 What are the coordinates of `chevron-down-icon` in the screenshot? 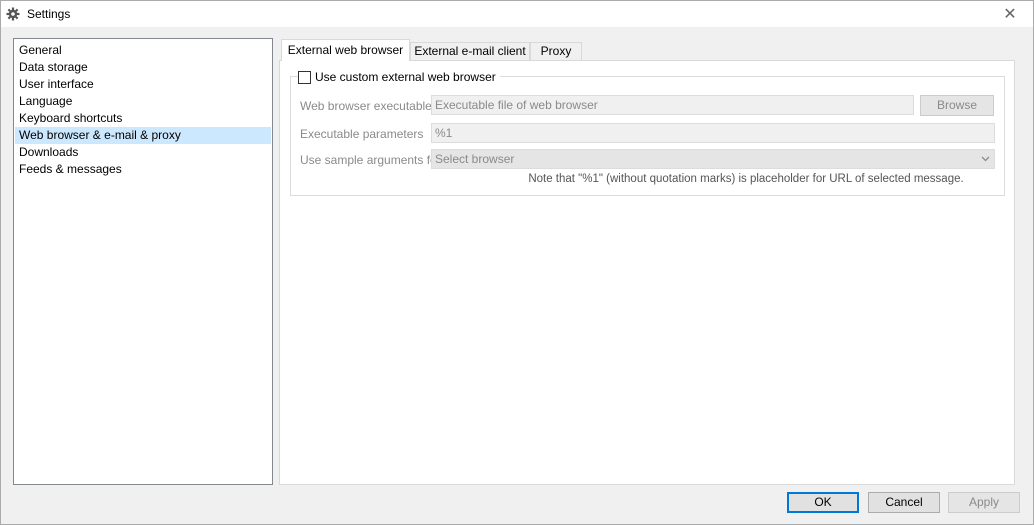 It's located at (985, 159).